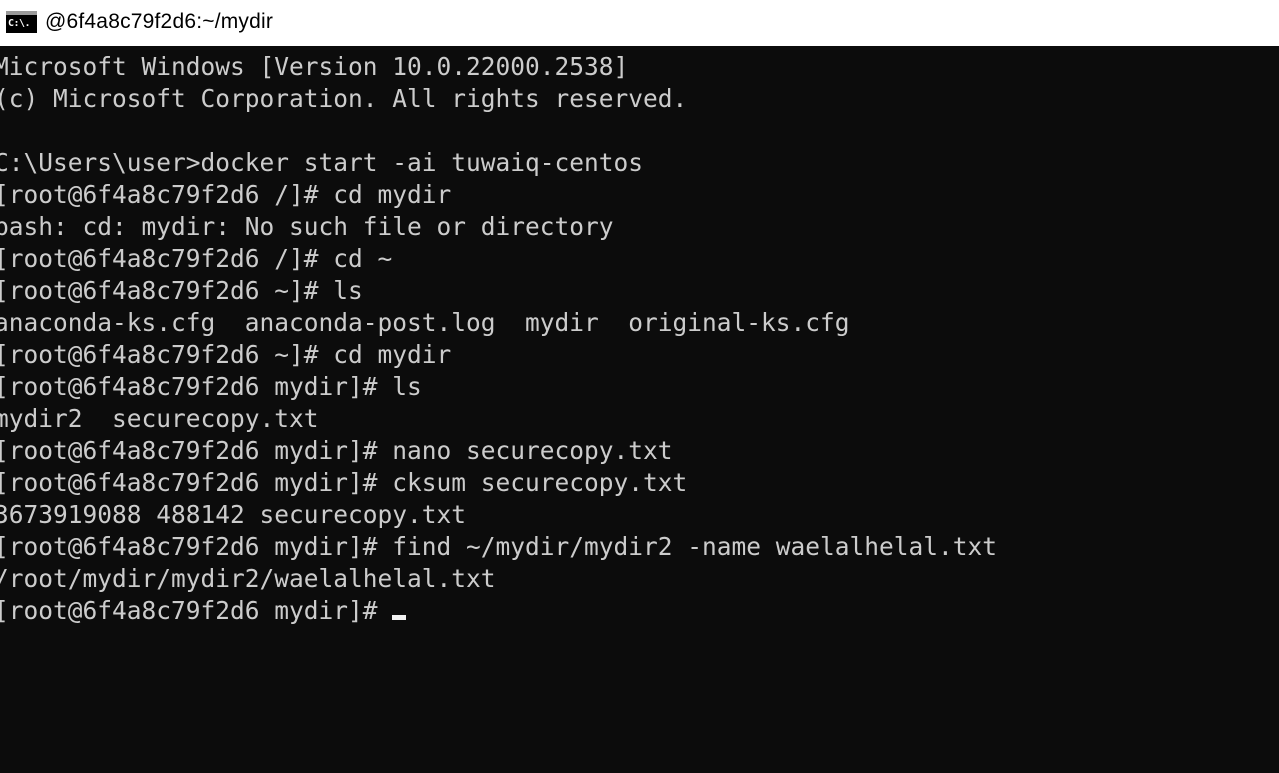 This screenshot has height=773, width=1279. What do you see at coordinates (159, 21) in the screenshot?
I see `window-title: @6f4a8c79f2d6:~/mydir` at bounding box center [159, 21].